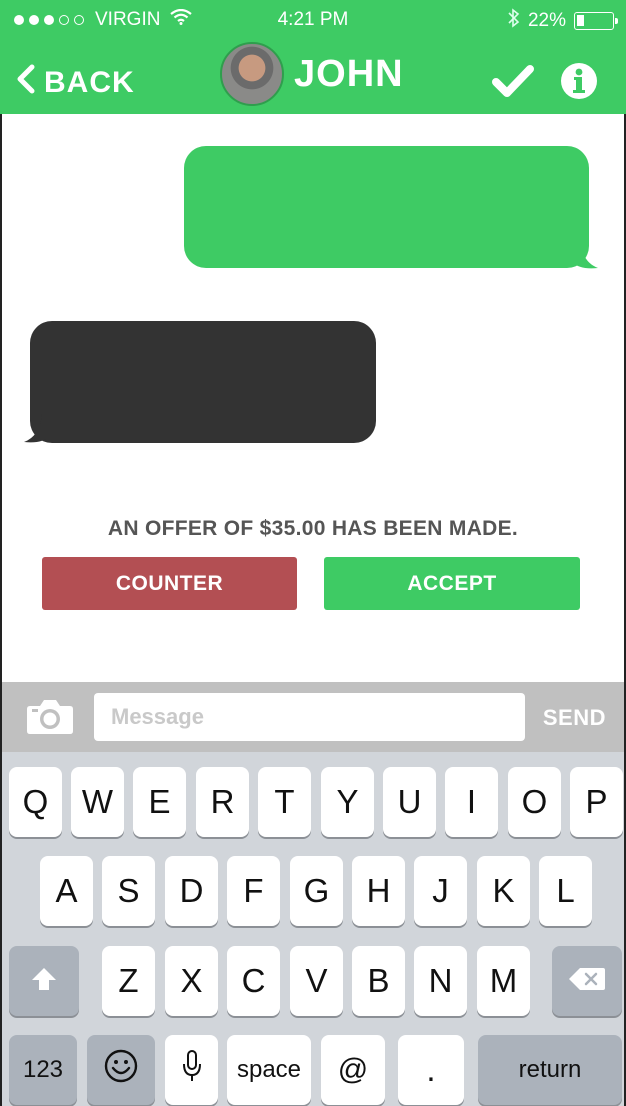 This screenshot has width=626, height=1106. What do you see at coordinates (191, 981) in the screenshot?
I see `key-x: X` at bounding box center [191, 981].